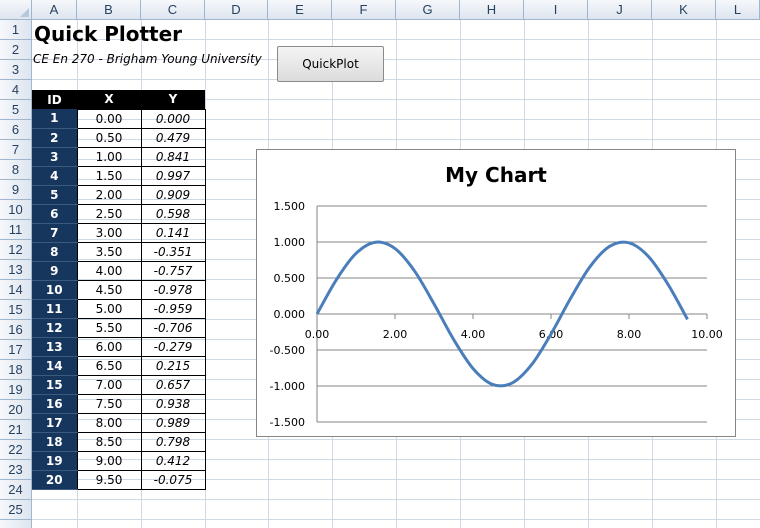 The width and height of the screenshot is (760, 528). I want to click on cell-y: 0.657, so click(173, 384).